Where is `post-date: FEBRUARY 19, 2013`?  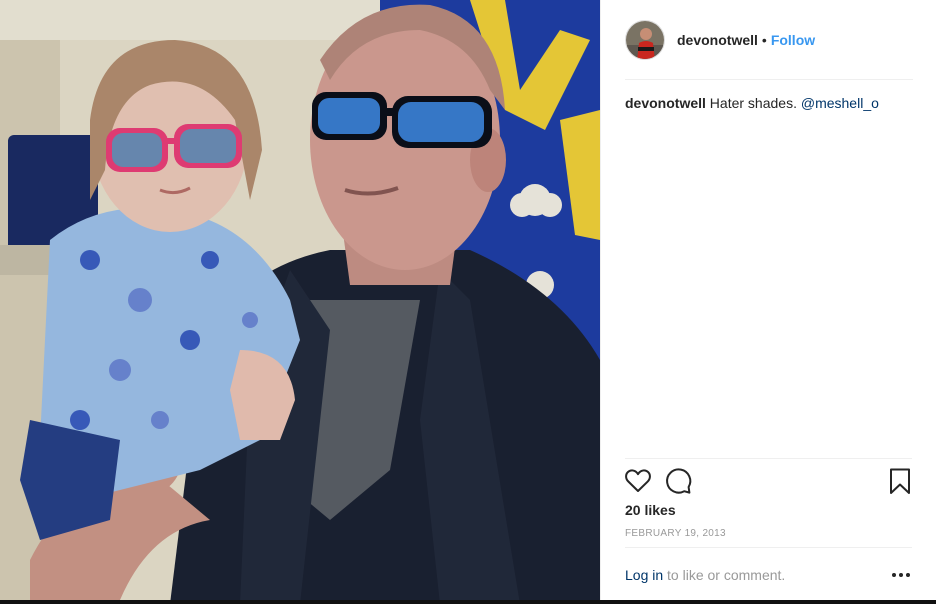
post-date: FEBRUARY 19, 2013 is located at coordinates (675, 533).